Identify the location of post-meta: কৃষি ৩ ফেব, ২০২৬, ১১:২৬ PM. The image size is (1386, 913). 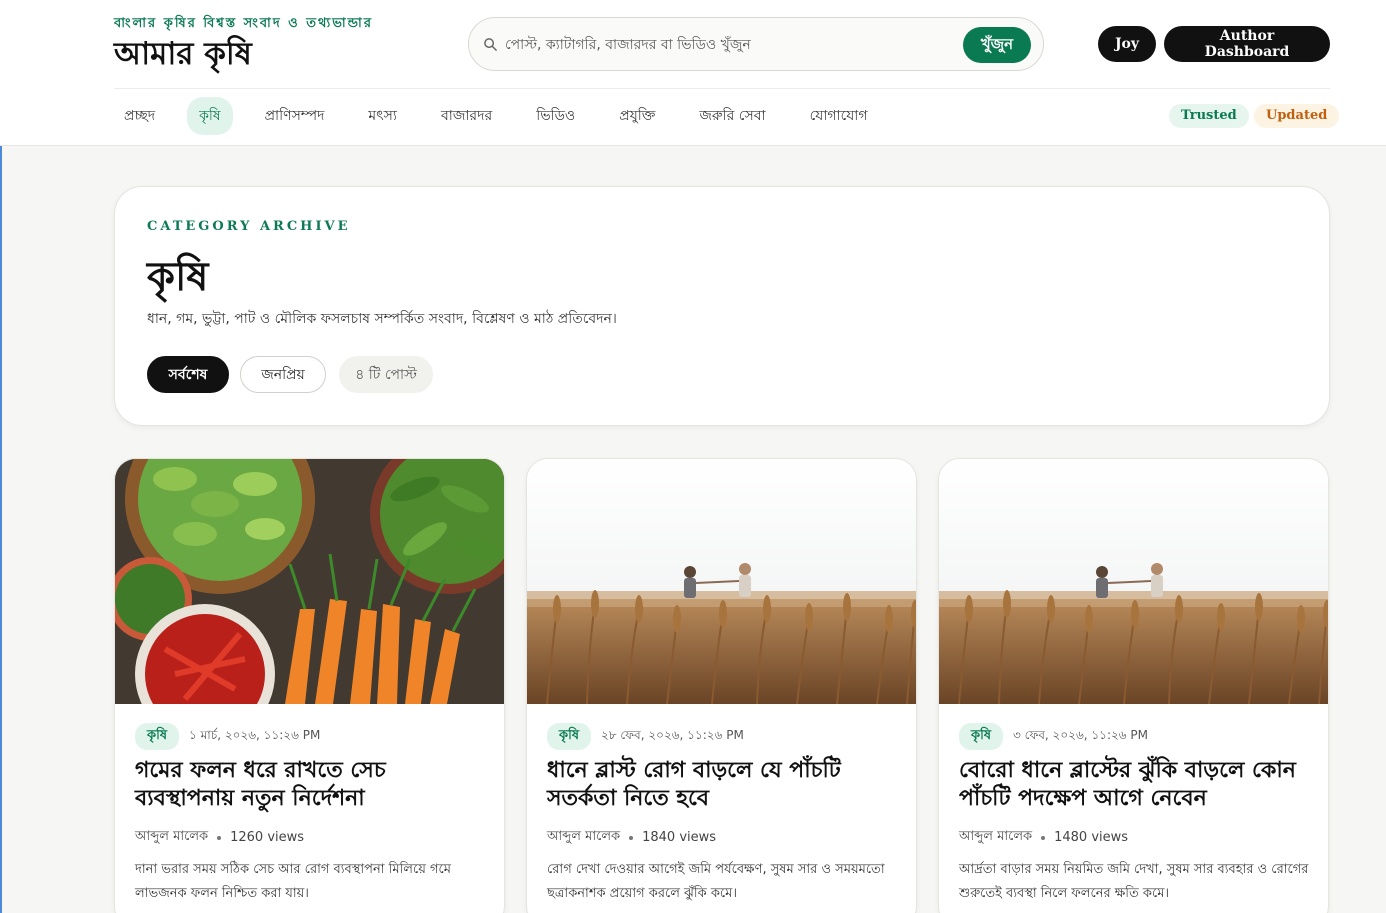
(1053, 736).